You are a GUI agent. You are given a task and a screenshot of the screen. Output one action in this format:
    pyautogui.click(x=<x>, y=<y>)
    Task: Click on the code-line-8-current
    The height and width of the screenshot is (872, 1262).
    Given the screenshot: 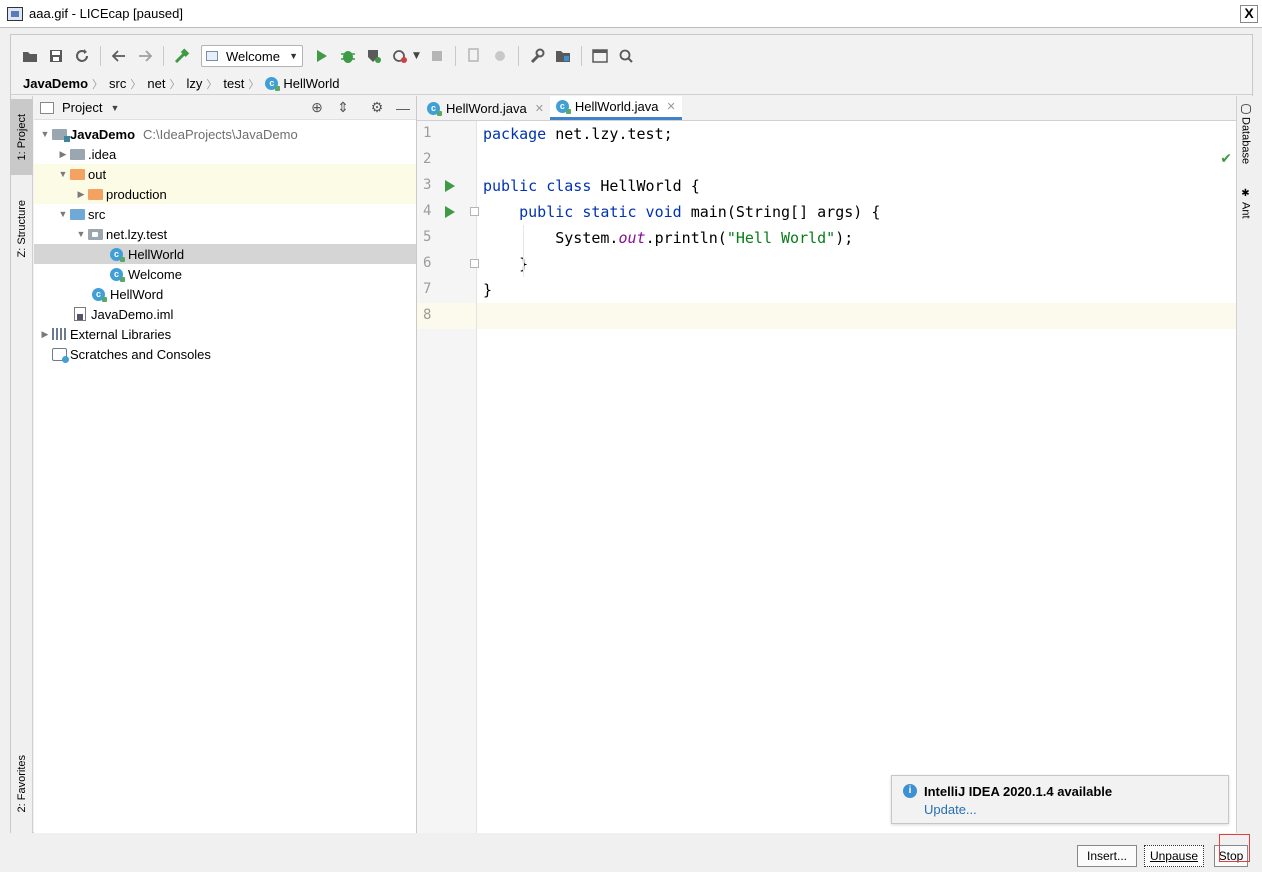 What is the action you would take?
    pyautogui.click(x=856, y=316)
    